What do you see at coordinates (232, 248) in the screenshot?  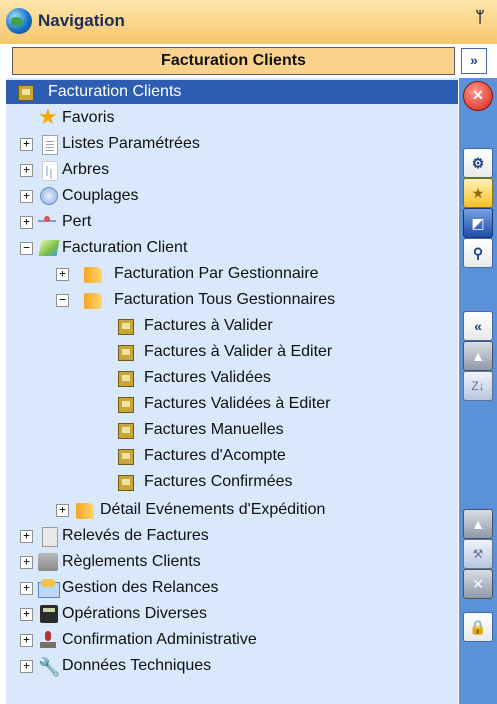 I see `tree-item-facturation-client: − Facturation Client` at bounding box center [232, 248].